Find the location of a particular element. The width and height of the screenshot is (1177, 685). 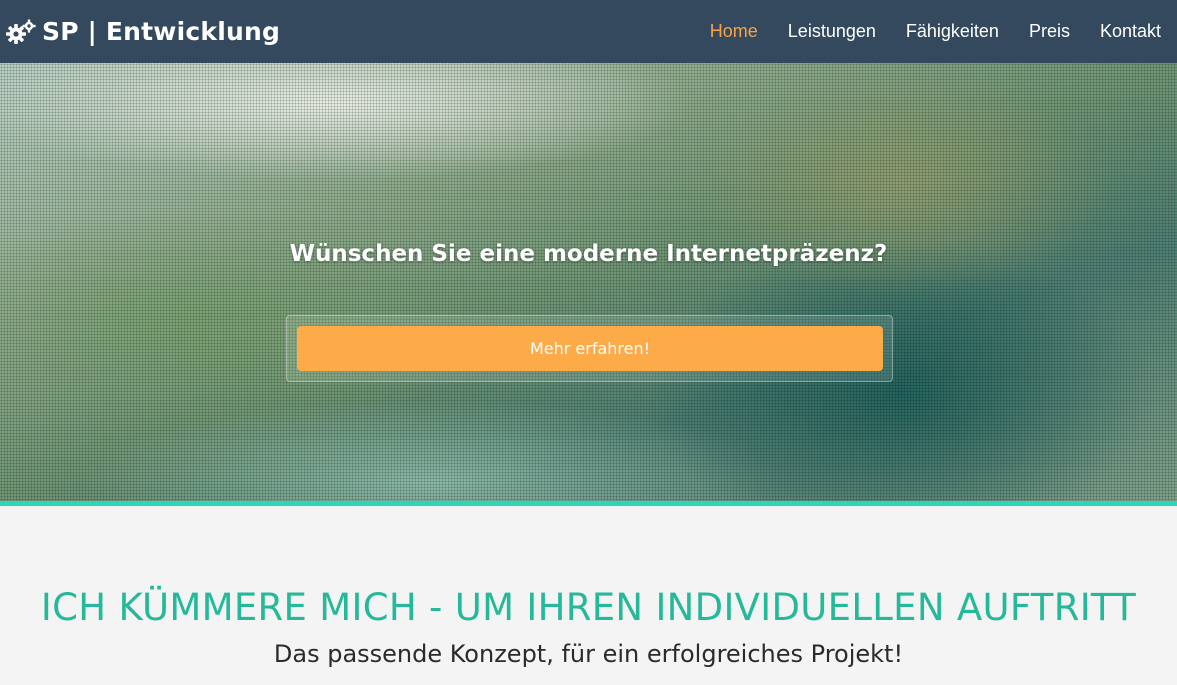

gears-icon is located at coordinates (21, 32).